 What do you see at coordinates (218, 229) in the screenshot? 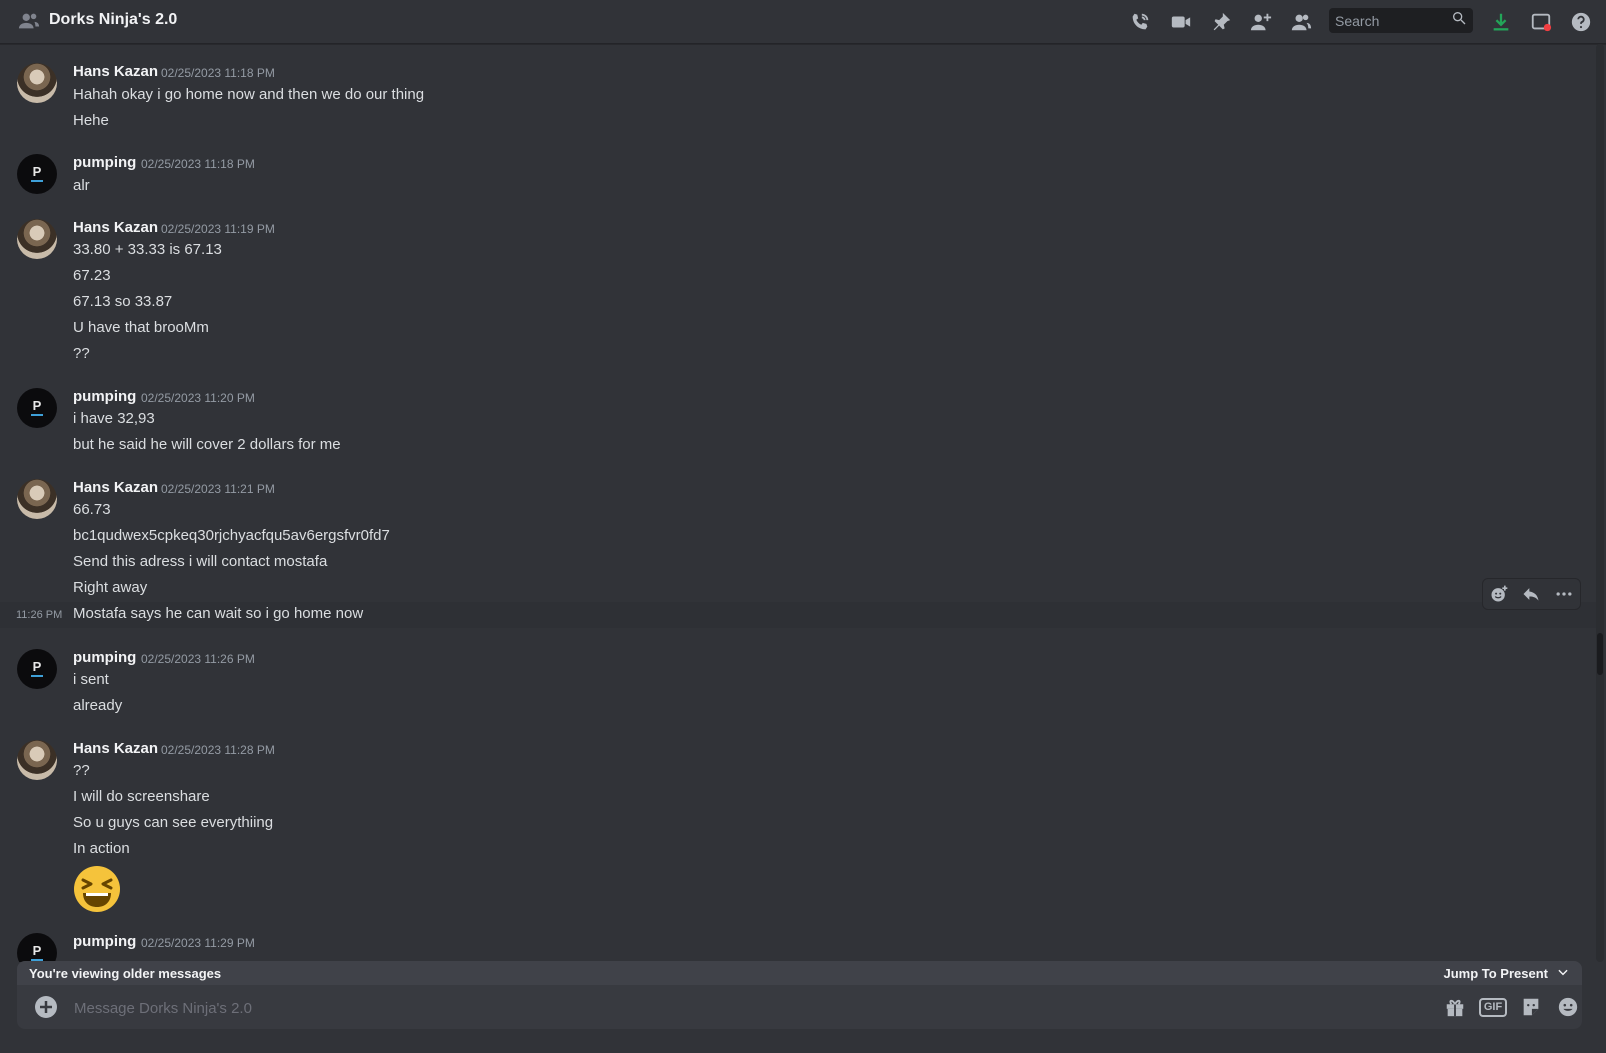
I see `message-timestamp: 02/25/2023 11:19 PM` at bounding box center [218, 229].